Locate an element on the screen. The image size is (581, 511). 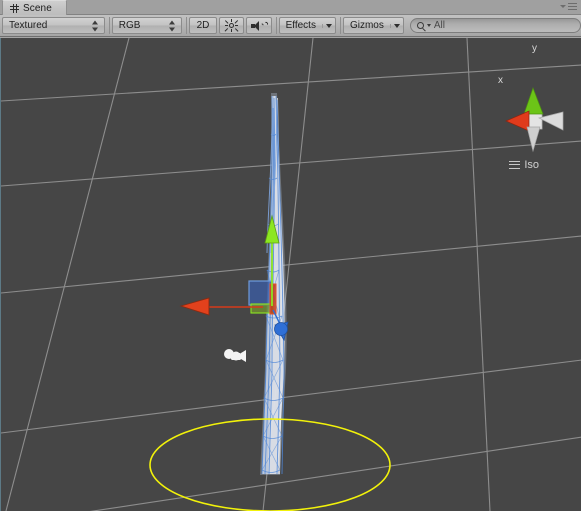
color-mode-dropdown: RGB is located at coordinates (147, 25).